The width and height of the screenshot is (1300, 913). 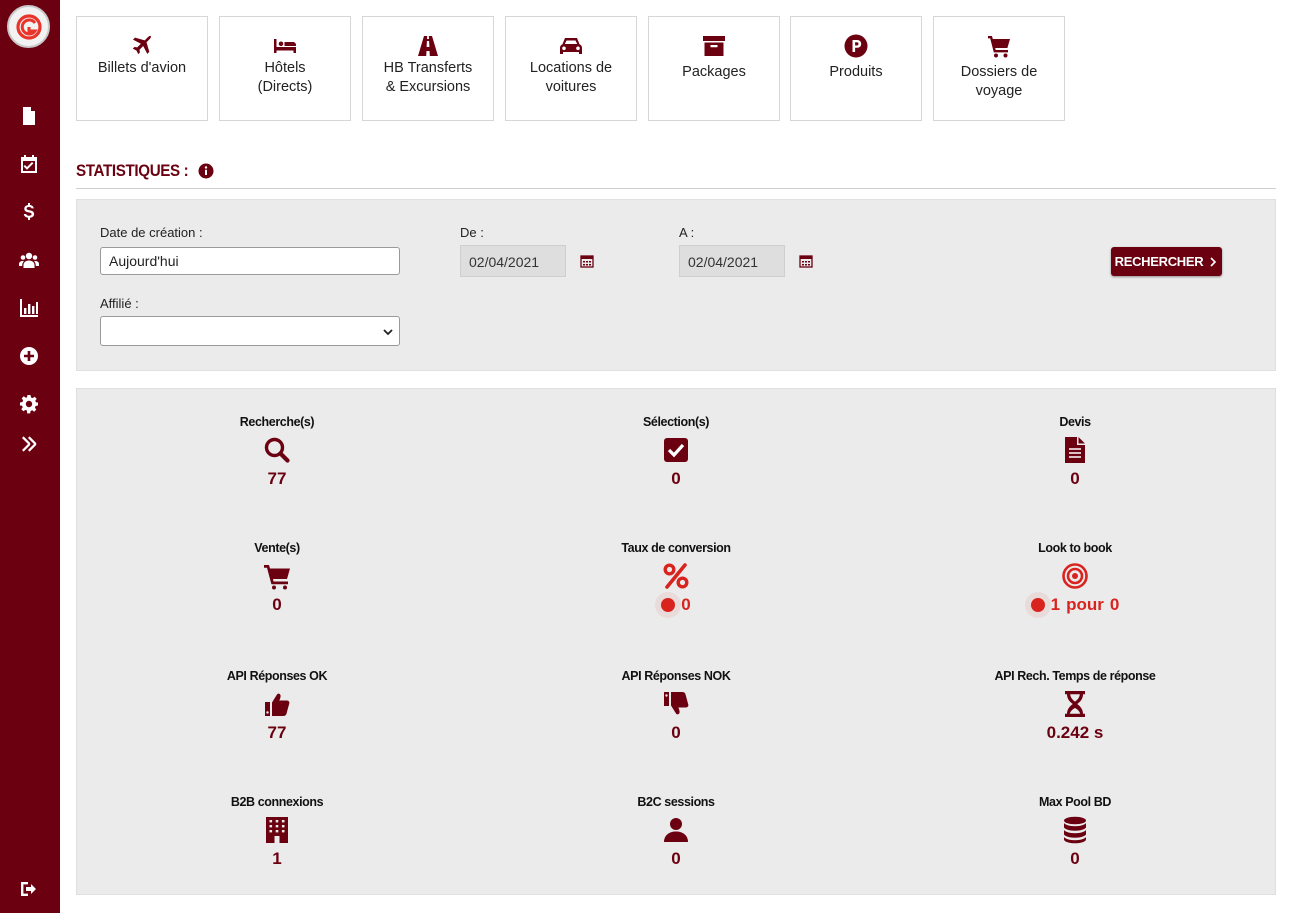 What do you see at coordinates (119, 303) in the screenshot?
I see `affiliate-label: Affilié :` at bounding box center [119, 303].